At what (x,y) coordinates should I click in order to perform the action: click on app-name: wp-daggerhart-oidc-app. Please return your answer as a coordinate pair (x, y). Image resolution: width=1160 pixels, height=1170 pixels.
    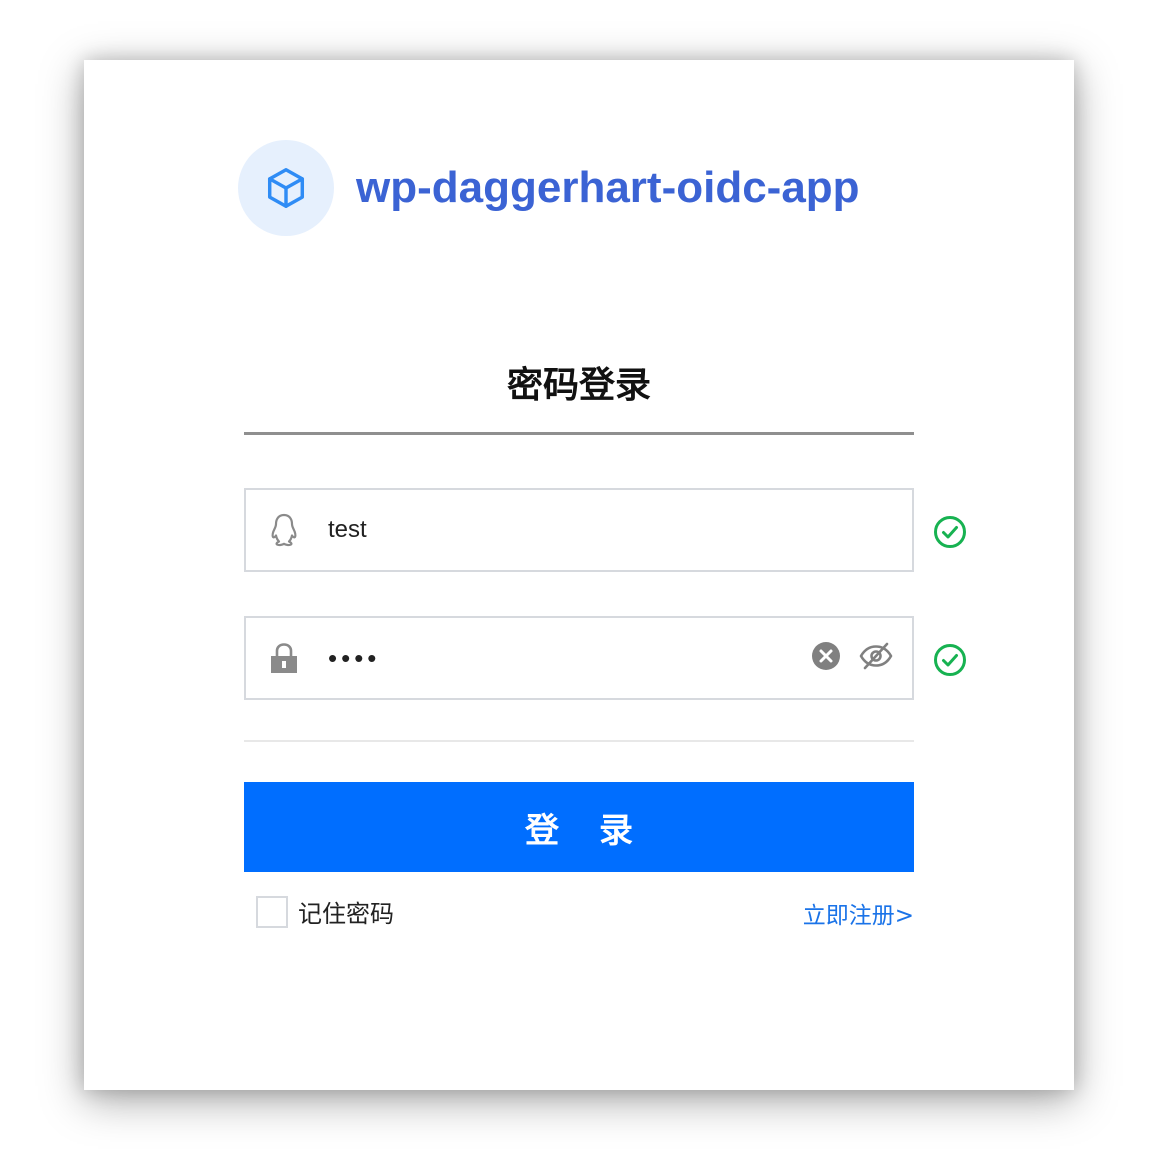
    Looking at the image, I should click on (608, 187).